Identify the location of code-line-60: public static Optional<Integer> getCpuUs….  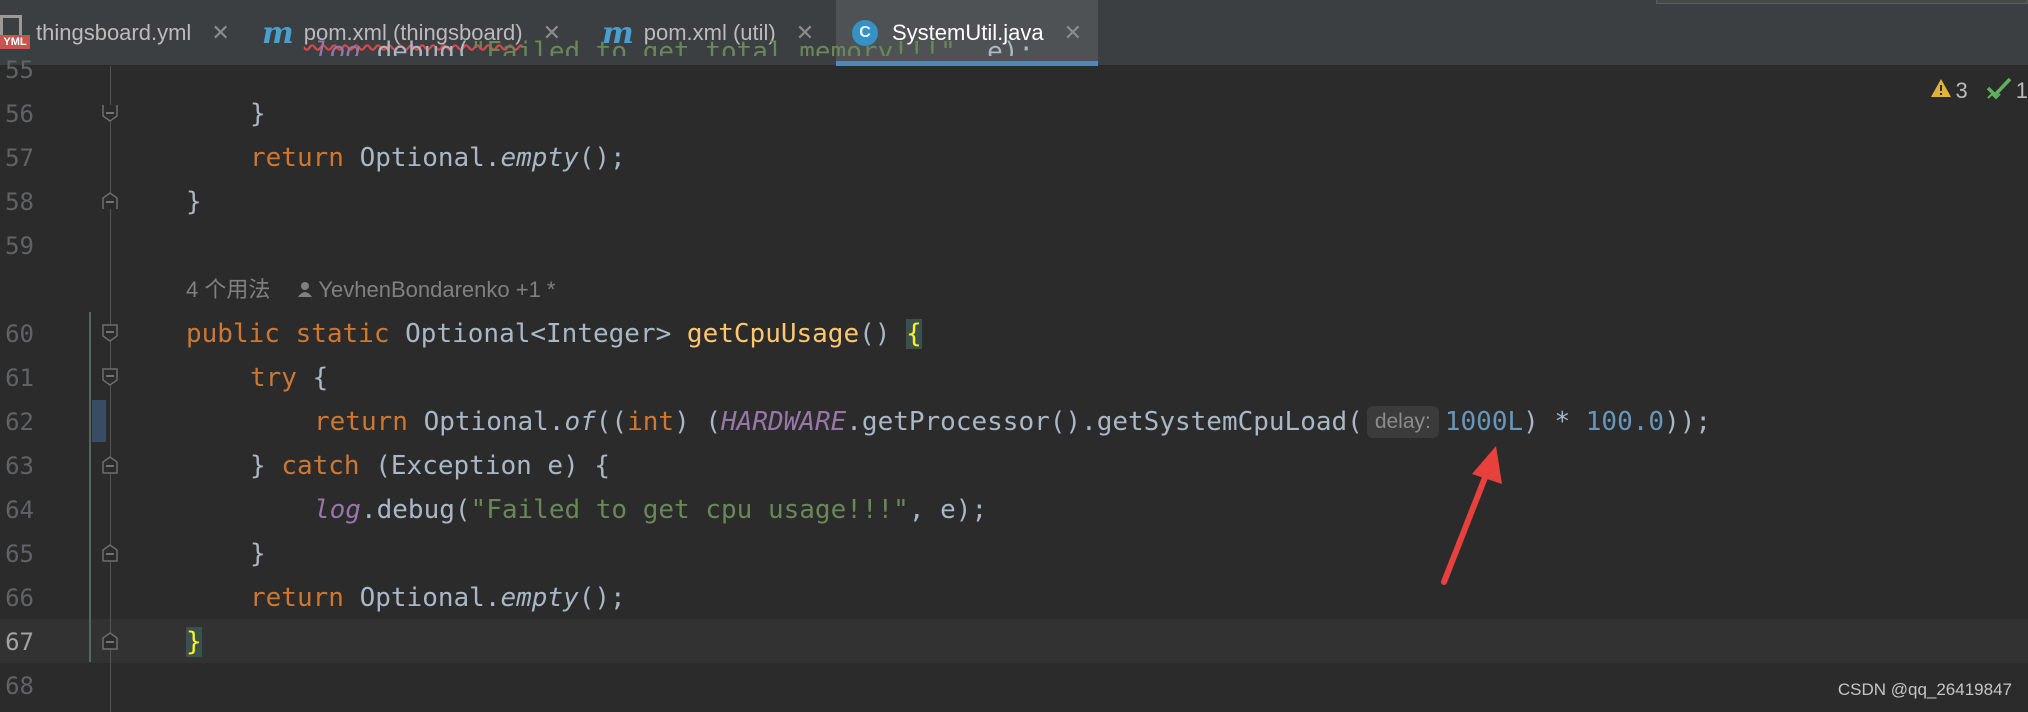
(554, 334).